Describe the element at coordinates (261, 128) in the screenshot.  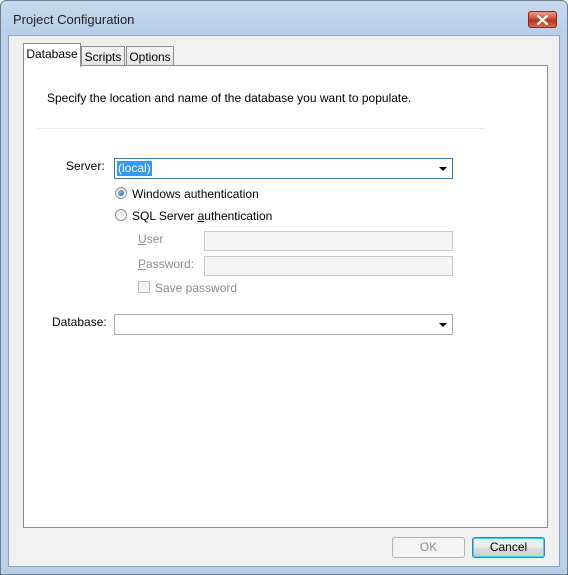
I see `separator-line` at that location.